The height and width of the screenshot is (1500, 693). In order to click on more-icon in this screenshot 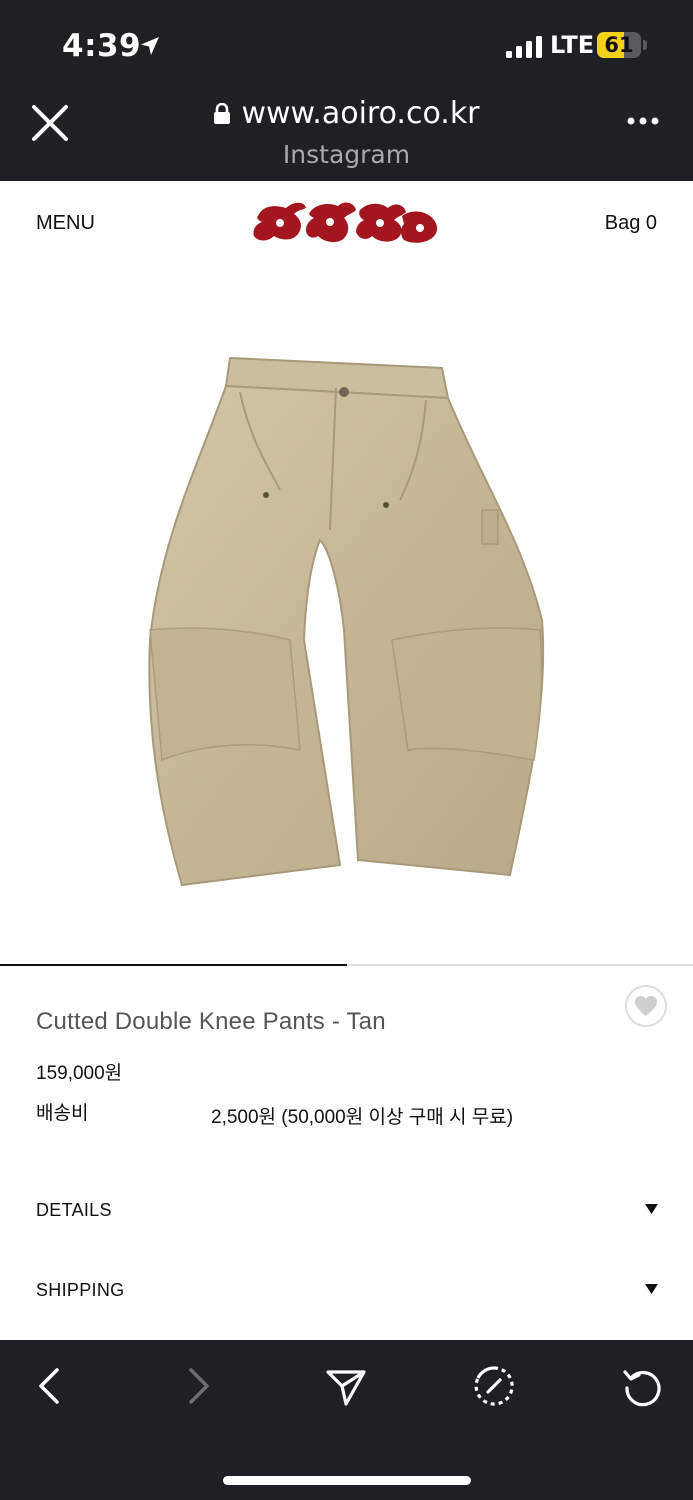, I will do `click(643, 121)`.